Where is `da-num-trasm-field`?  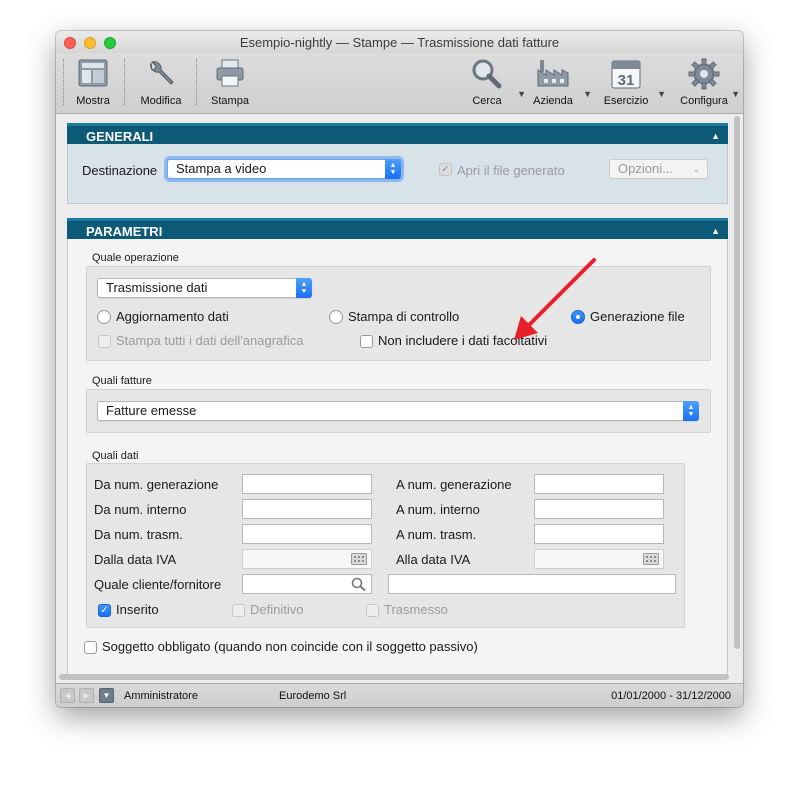
da-num-trasm-field is located at coordinates (307, 534).